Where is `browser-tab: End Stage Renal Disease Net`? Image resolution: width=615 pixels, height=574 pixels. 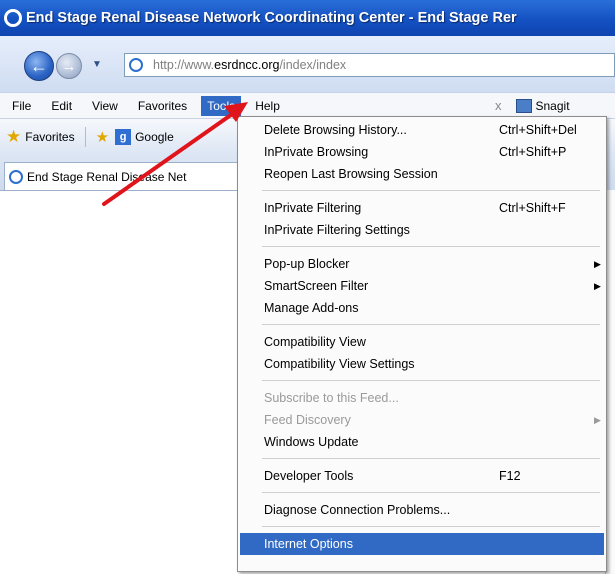 browser-tab: End Stage Renal Disease Net is located at coordinates (124, 176).